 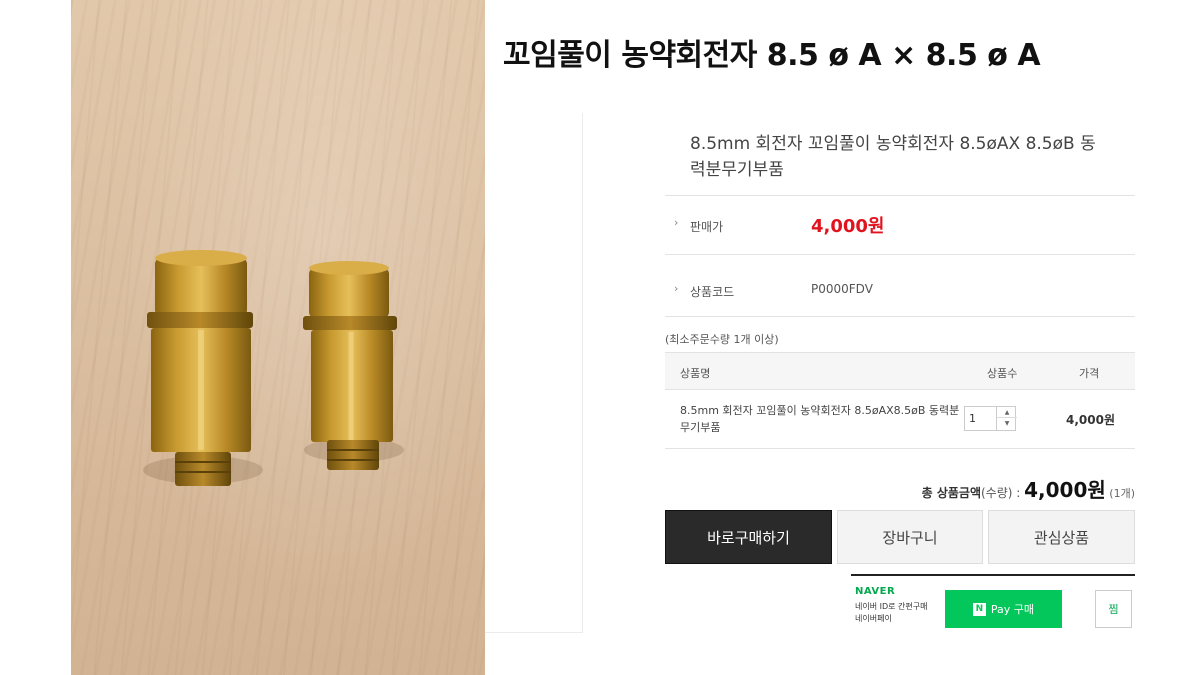 I want to click on total-label: 총 상품금액, so click(x=951, y=493).